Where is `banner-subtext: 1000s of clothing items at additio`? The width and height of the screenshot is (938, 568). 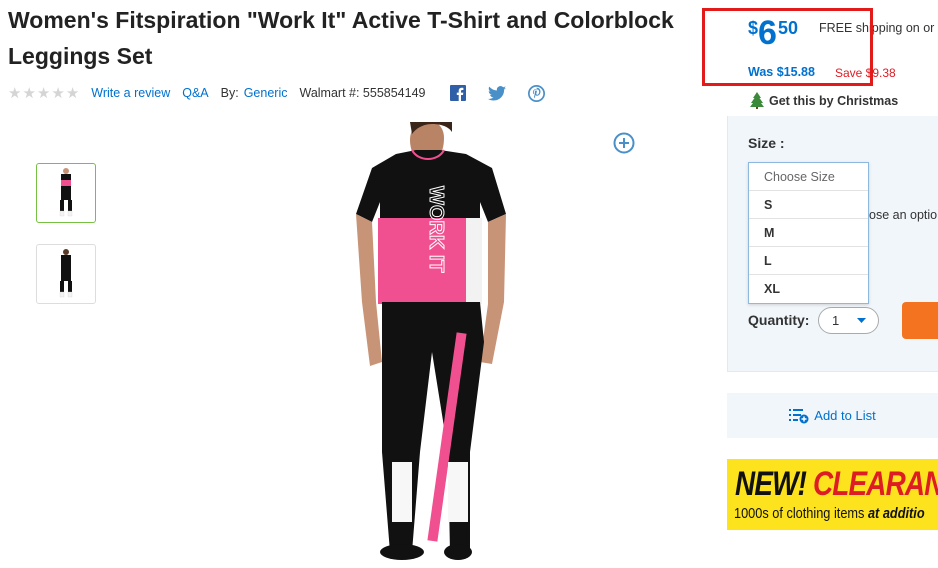 banner-subtext: 1000s of clothing items at additio is located at coordinates (829, 513).